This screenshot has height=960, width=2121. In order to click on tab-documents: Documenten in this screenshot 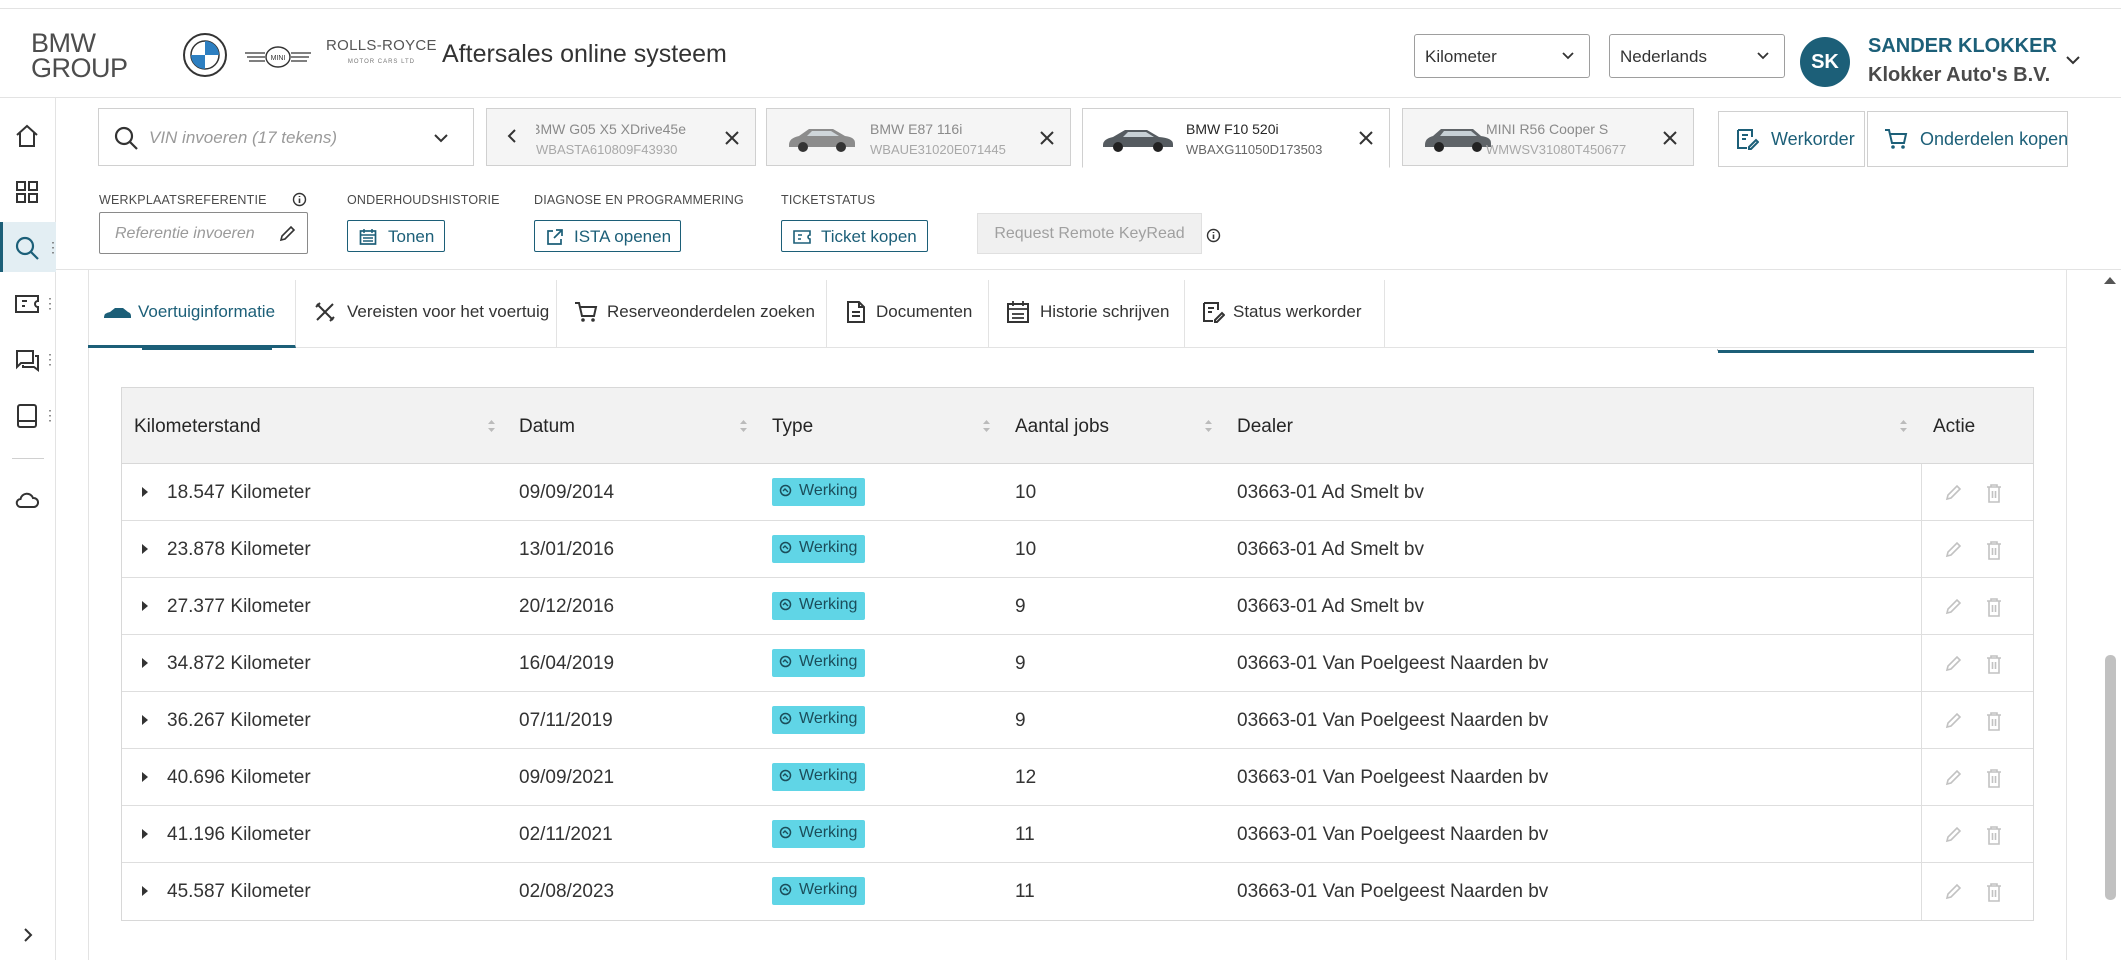, I will do `click(908, 314)`.